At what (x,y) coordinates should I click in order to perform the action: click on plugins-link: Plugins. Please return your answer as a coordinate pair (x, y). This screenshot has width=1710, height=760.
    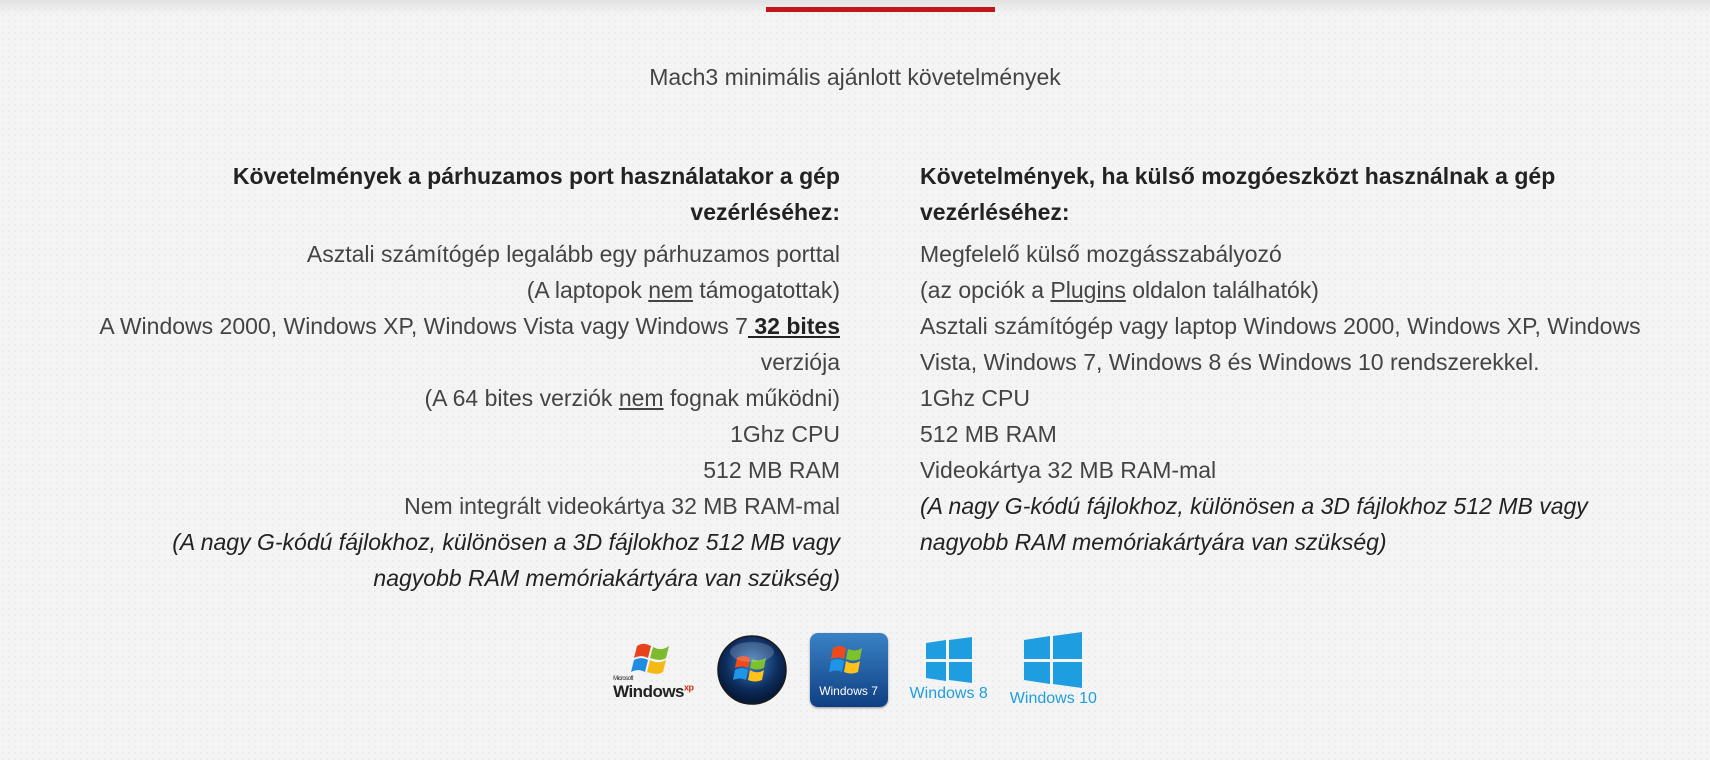
    Looking at the image, I should click on (1087, 290).